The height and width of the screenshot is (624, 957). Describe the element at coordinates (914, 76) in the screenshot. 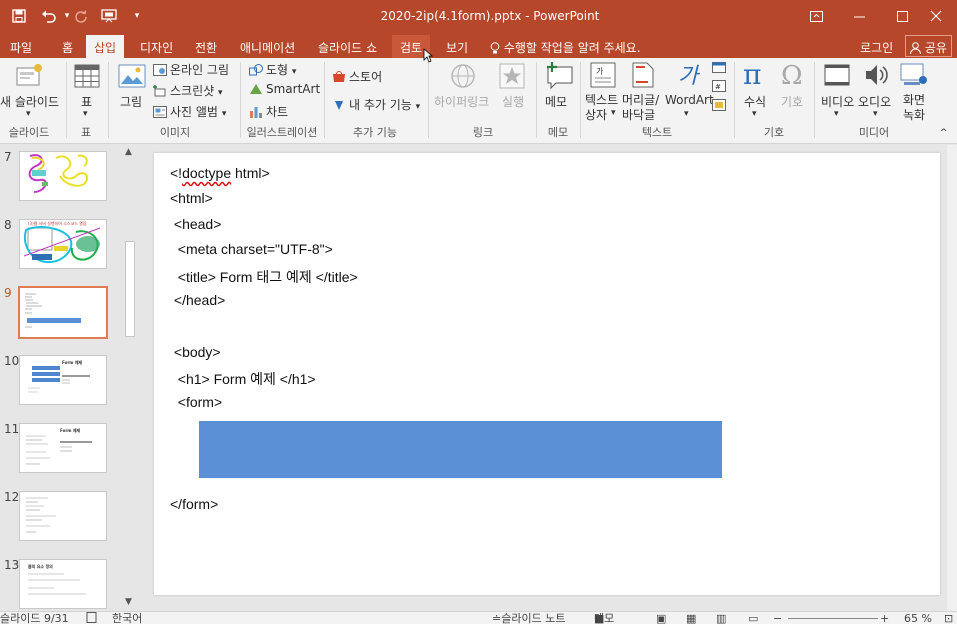

I see `screen-recording-icon` at that location.